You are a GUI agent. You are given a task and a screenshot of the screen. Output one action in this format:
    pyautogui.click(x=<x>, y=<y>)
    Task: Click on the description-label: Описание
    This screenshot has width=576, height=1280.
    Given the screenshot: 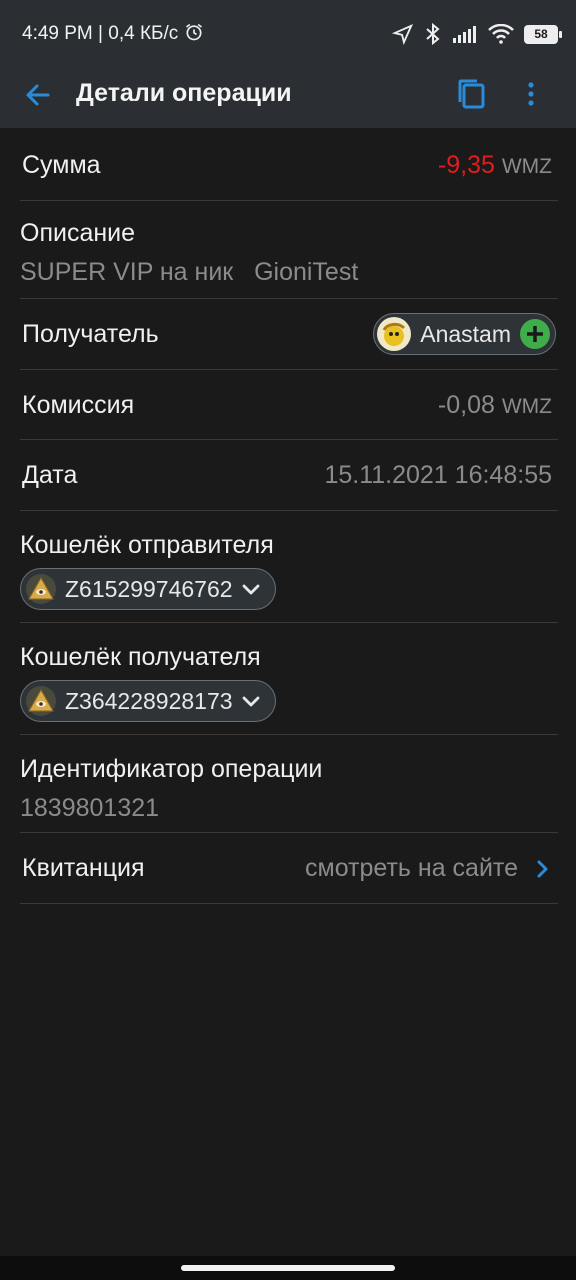 What is the action you would take?
    pyautogui.click(x=78, y=233)
    